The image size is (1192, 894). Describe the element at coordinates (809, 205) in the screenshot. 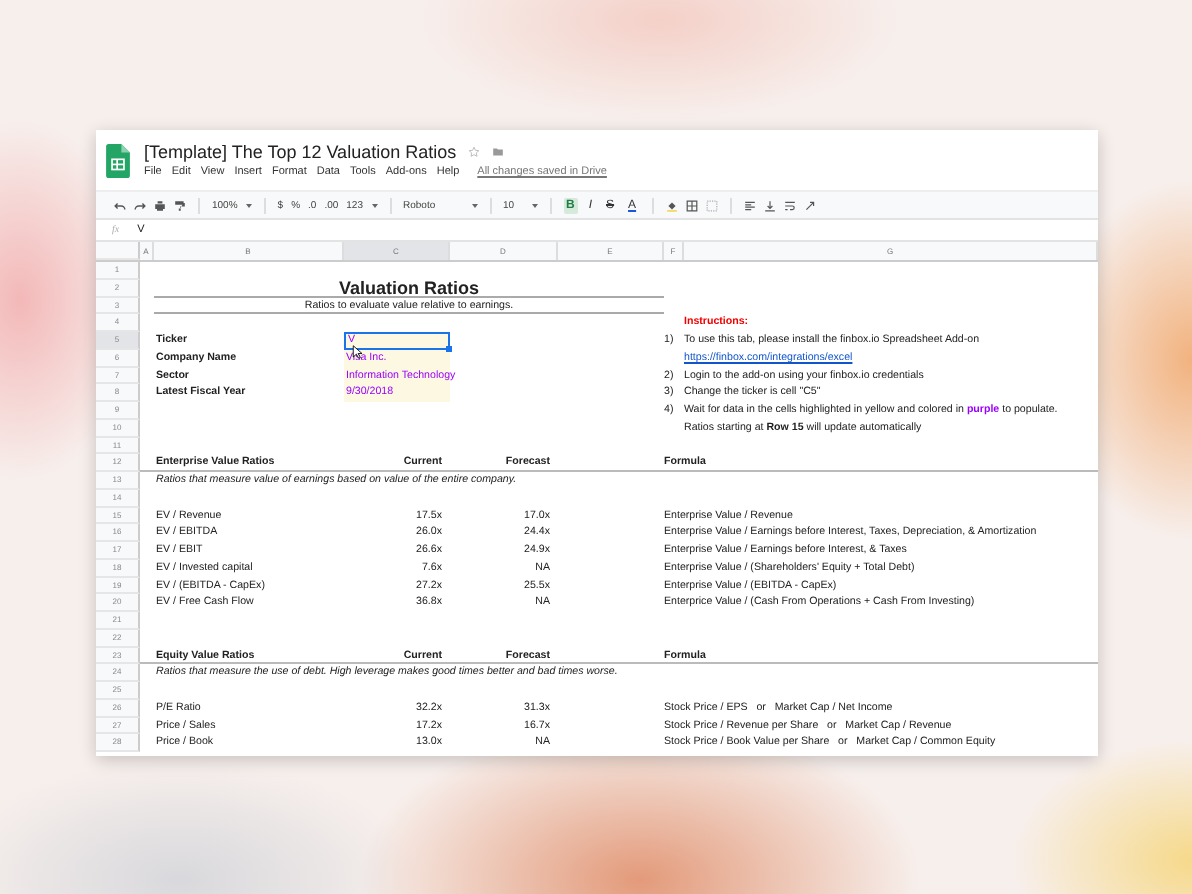

I see `text-rotate-icon` at that location.